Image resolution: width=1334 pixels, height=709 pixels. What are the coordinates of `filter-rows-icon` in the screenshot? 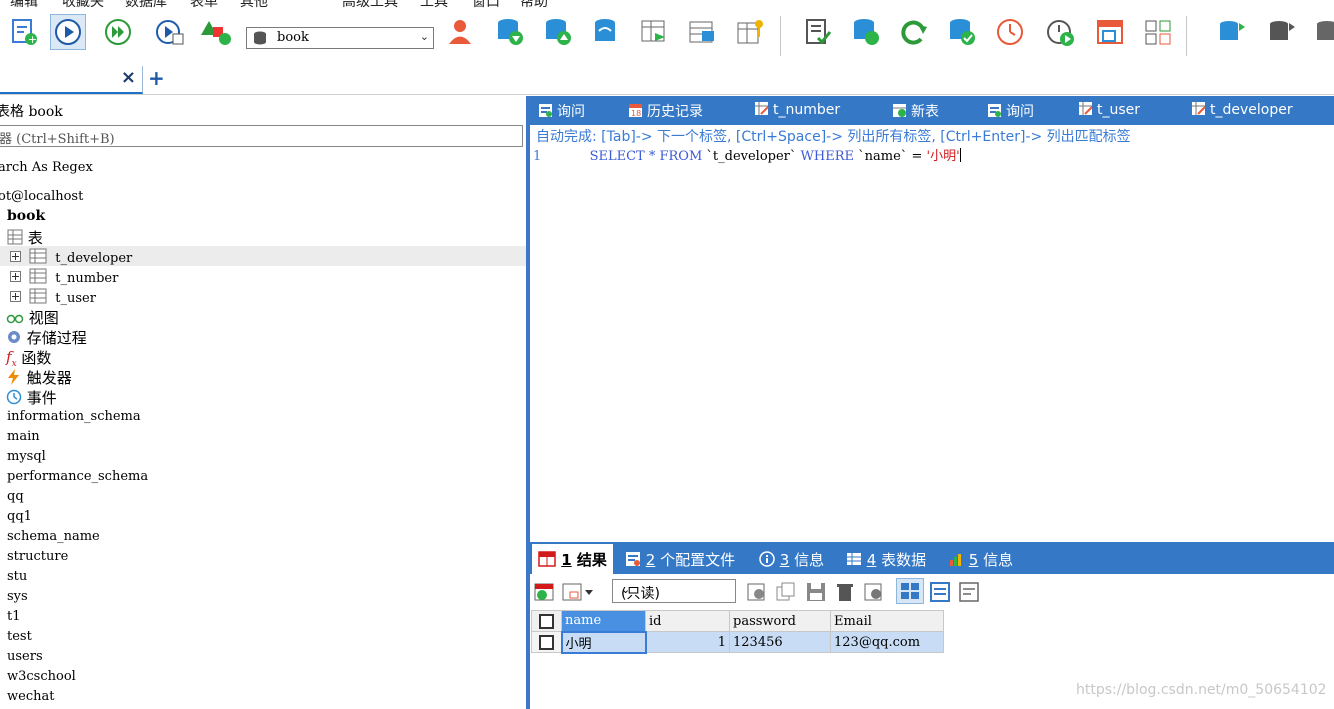 It's located at (757, 594).